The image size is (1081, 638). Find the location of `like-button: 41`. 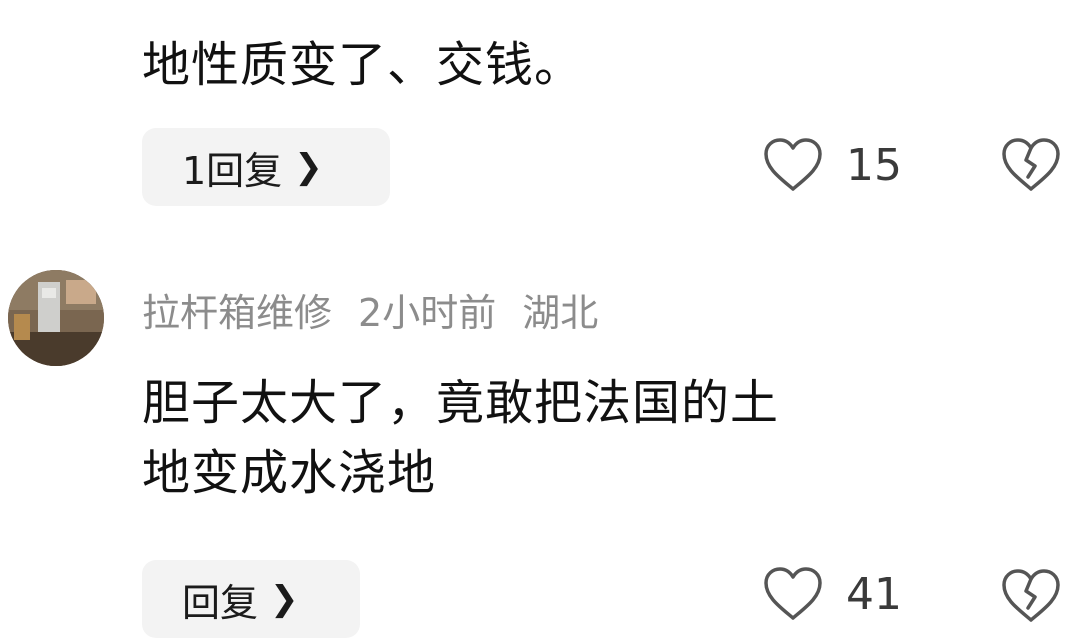

like-button: 41 is located at coordinates (832, 594).